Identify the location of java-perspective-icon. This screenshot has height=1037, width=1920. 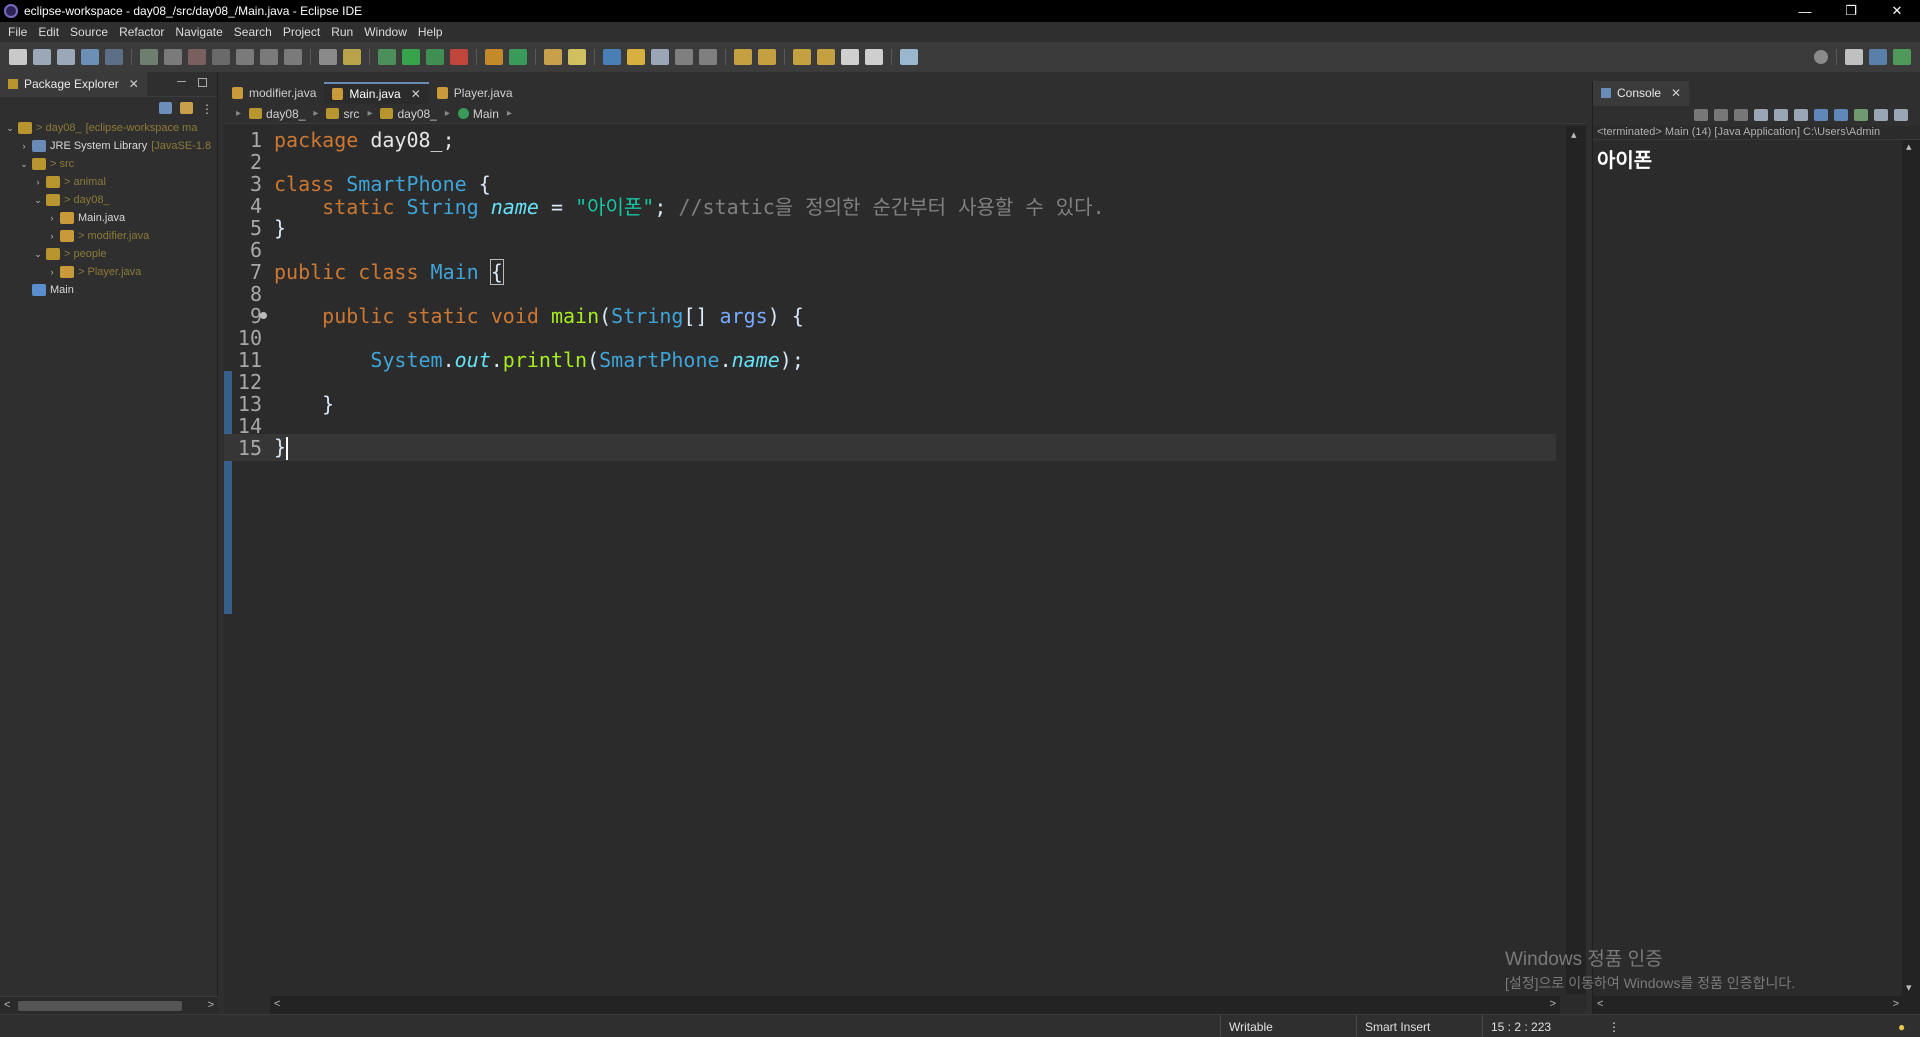
(1878, 57).